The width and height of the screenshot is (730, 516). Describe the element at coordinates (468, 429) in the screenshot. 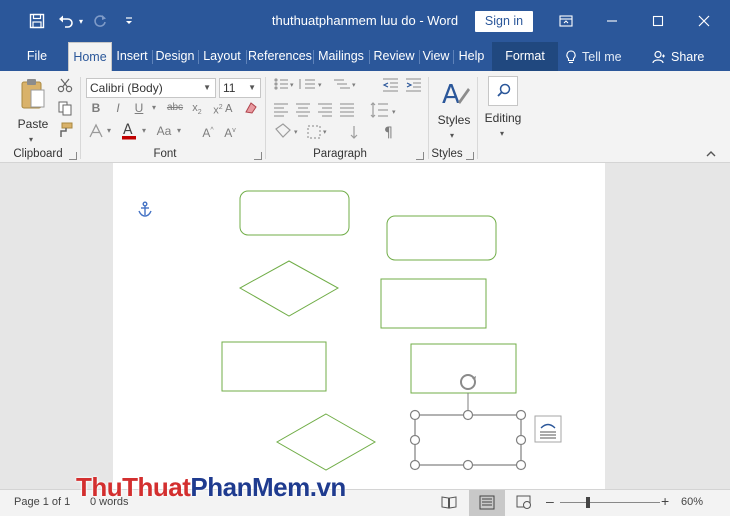

I see `selected-shape` at that location.